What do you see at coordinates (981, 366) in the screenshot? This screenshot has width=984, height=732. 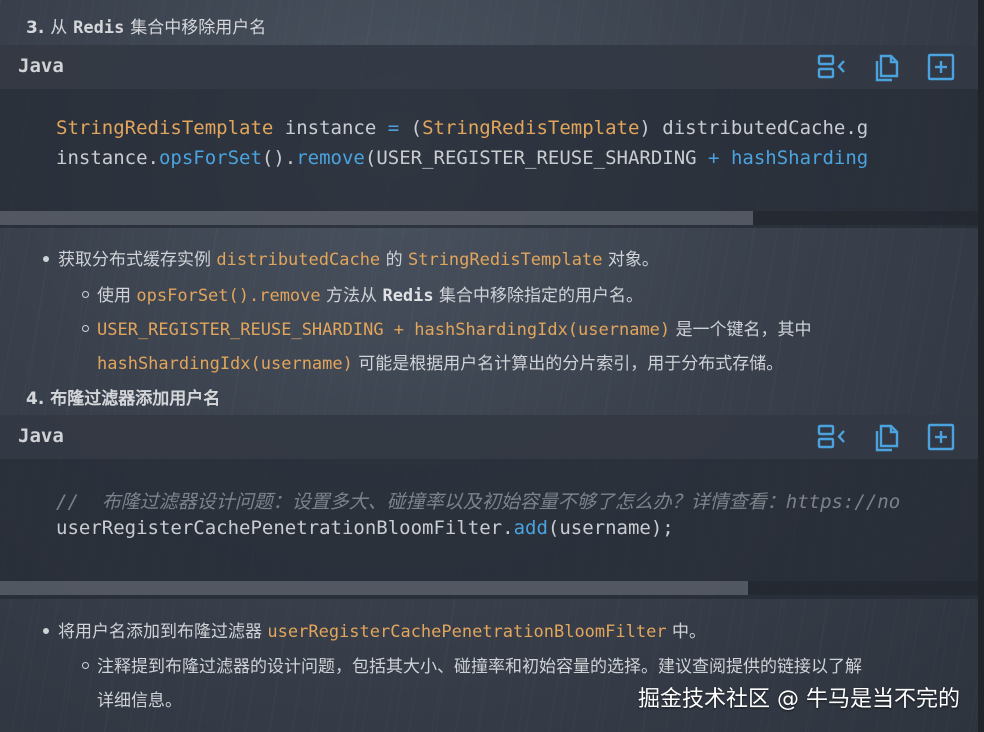 I see `right-edge-border` at bounding box center [981, 366].